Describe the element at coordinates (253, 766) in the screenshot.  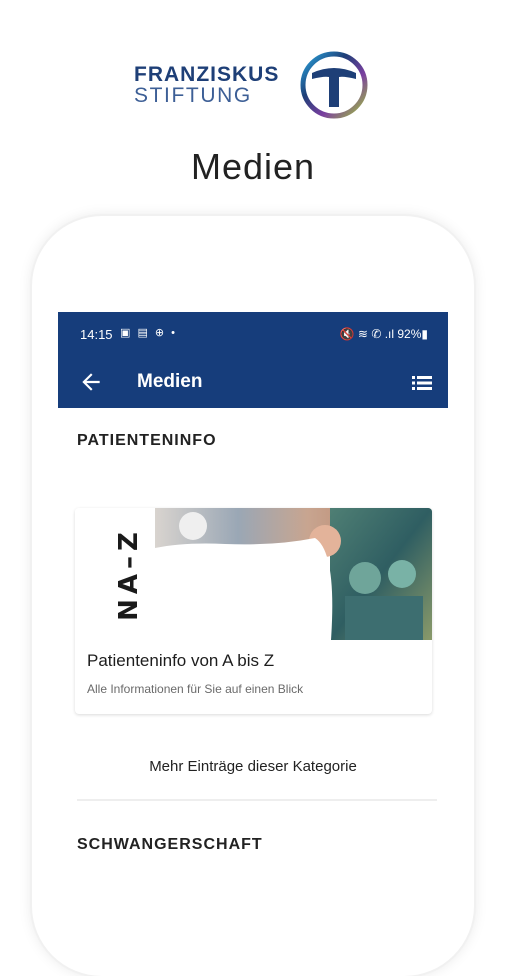
I see `more-entries-link: Mehr Einträge dieser Kategorie` at that location.